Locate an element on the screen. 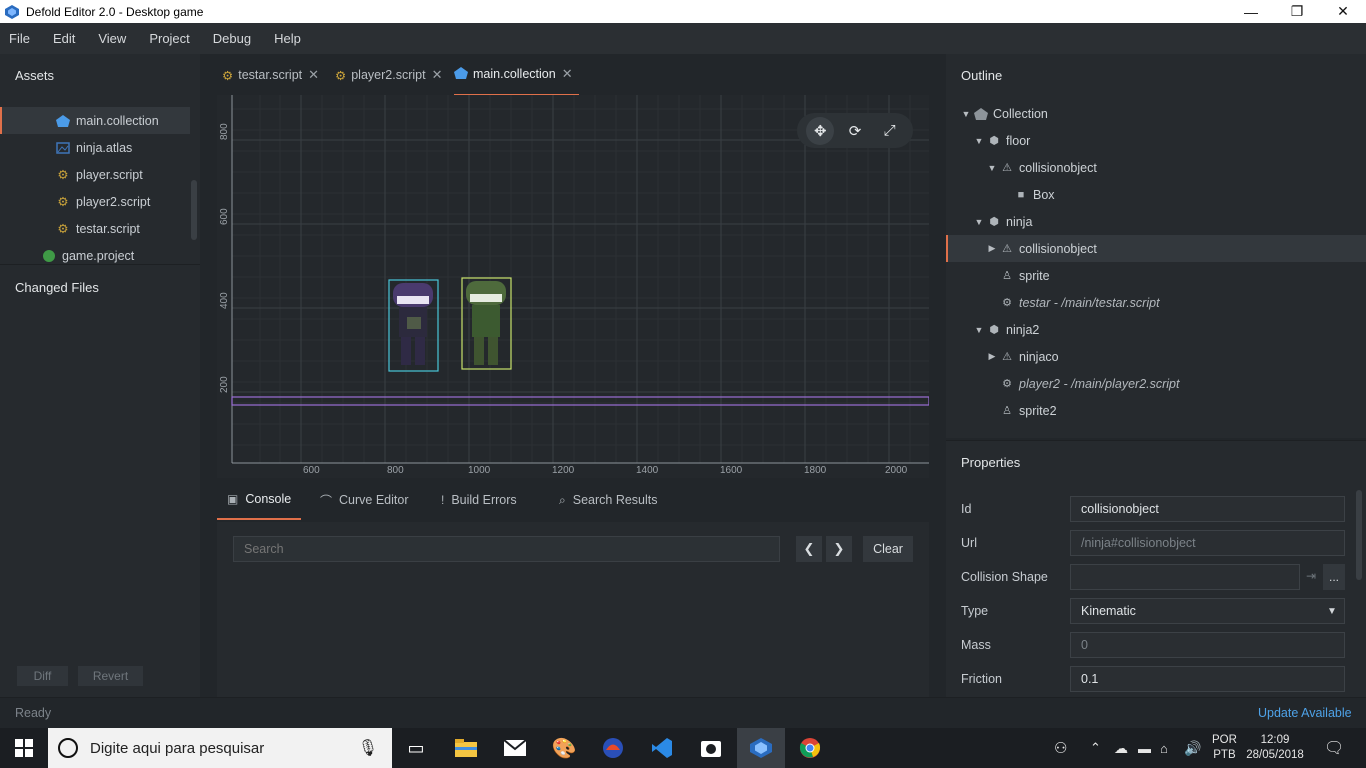  friction-field: 0.1 is located at coordinates (1207, 679).